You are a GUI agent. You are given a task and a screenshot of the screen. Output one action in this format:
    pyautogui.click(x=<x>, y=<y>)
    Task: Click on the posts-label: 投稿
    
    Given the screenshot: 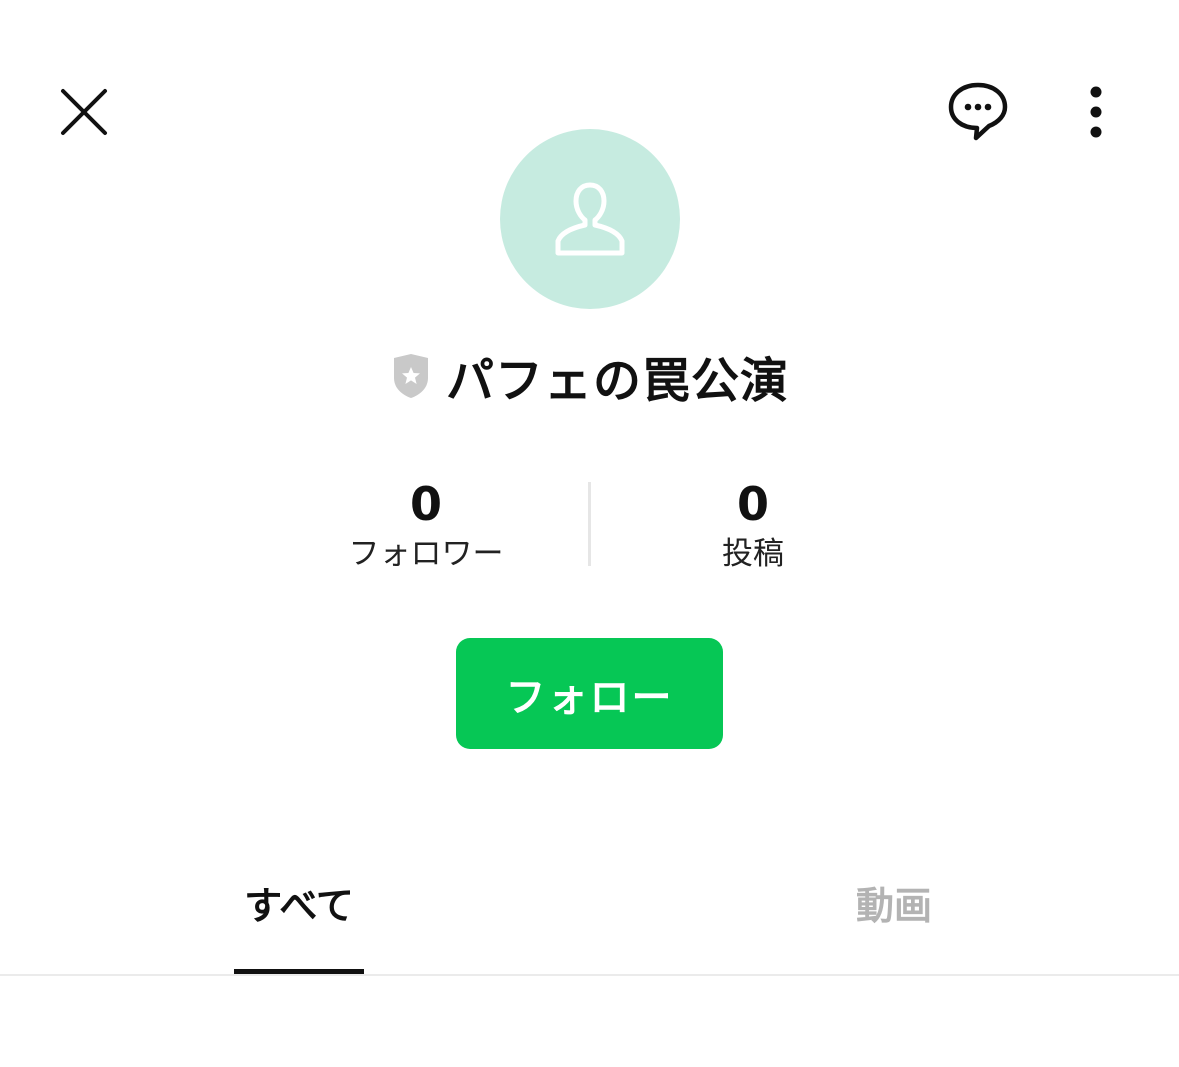 What is the action you would take?
    pyautogui.click(x=753, y=554)
    